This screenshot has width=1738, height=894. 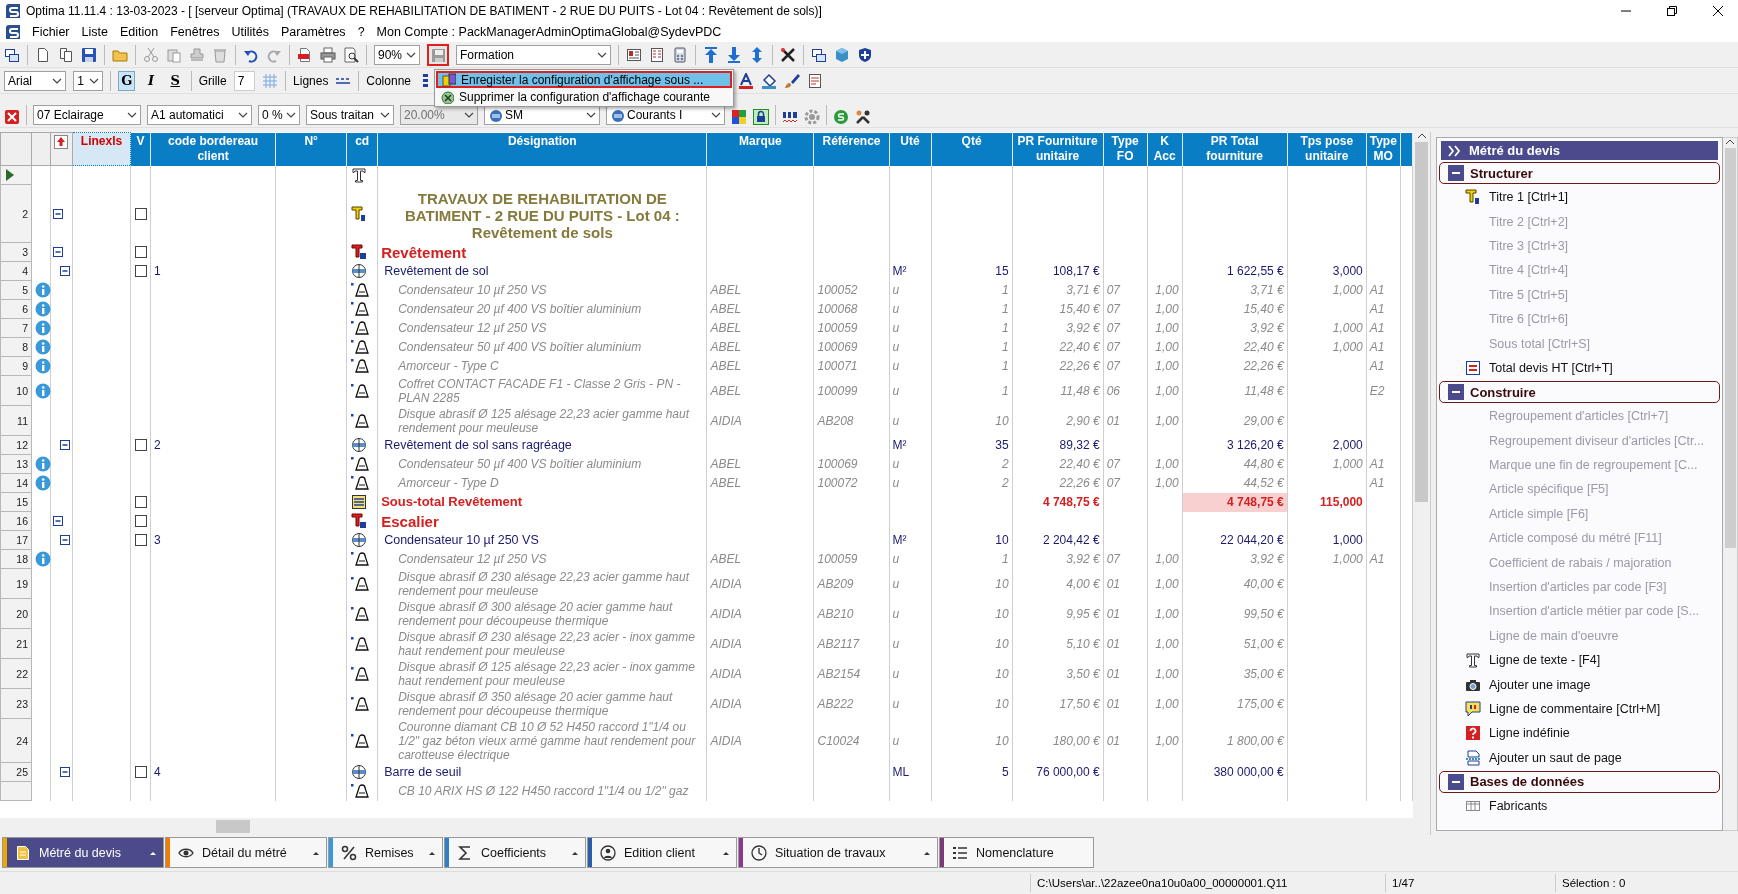 I want to click on vertical-scrollbar, so click(x=1730, y=484).